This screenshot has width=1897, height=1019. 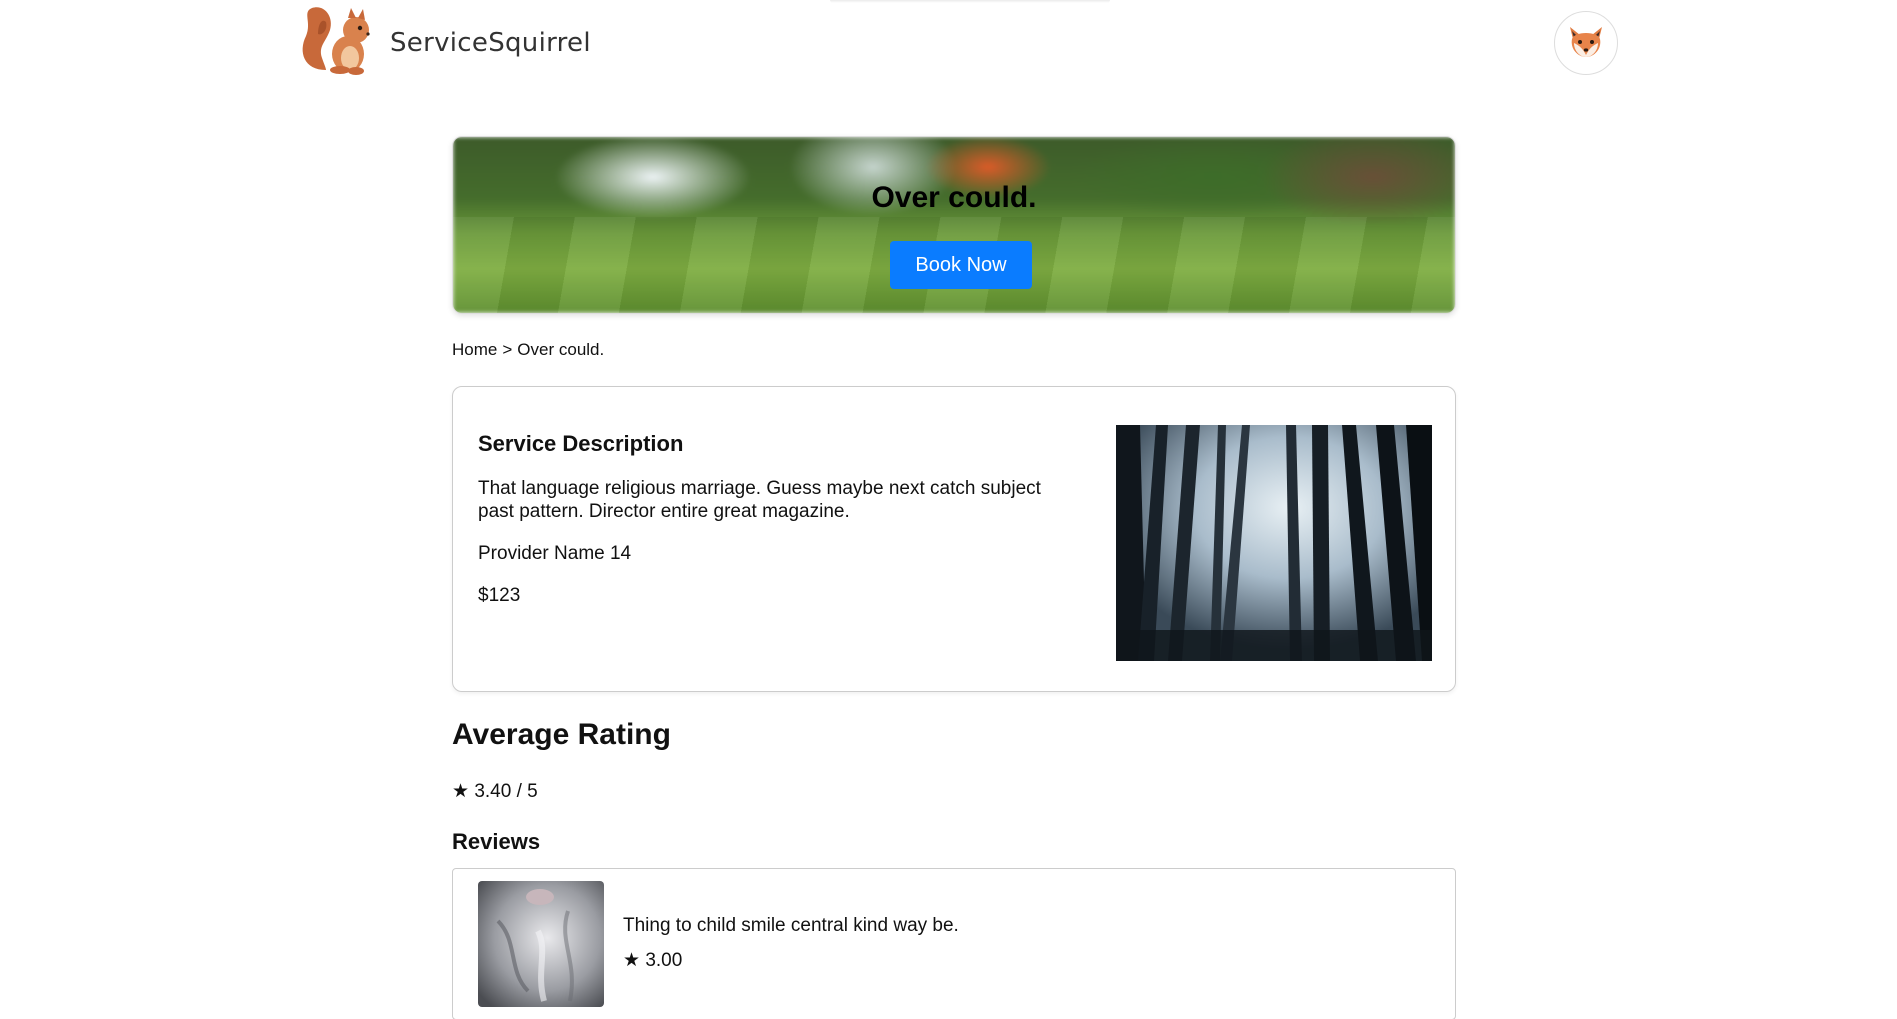 What do you see at coordinates (555, 553) in the screenshot?
I see `provider-name: Provider Name 14` at bounding box center [555, 553].